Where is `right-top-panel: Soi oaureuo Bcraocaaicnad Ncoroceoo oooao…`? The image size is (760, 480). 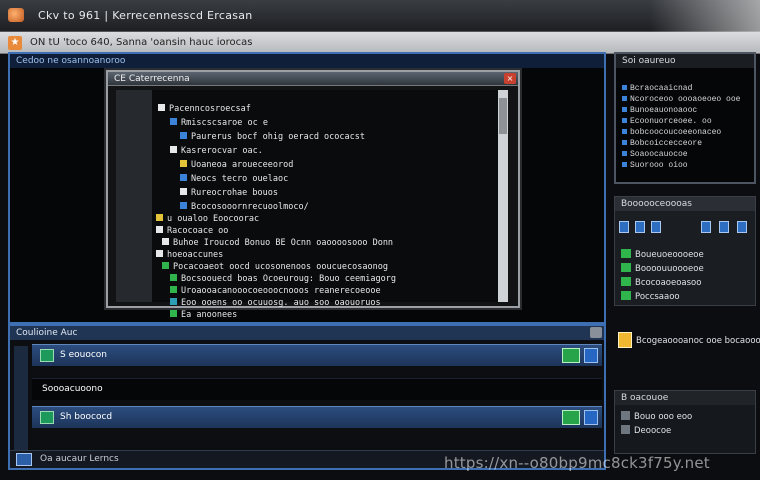 right-top-panel: Soi oaureuo Bcraocaaicnad Ncoroceoo oooao… is located at coordinates (685, 118).